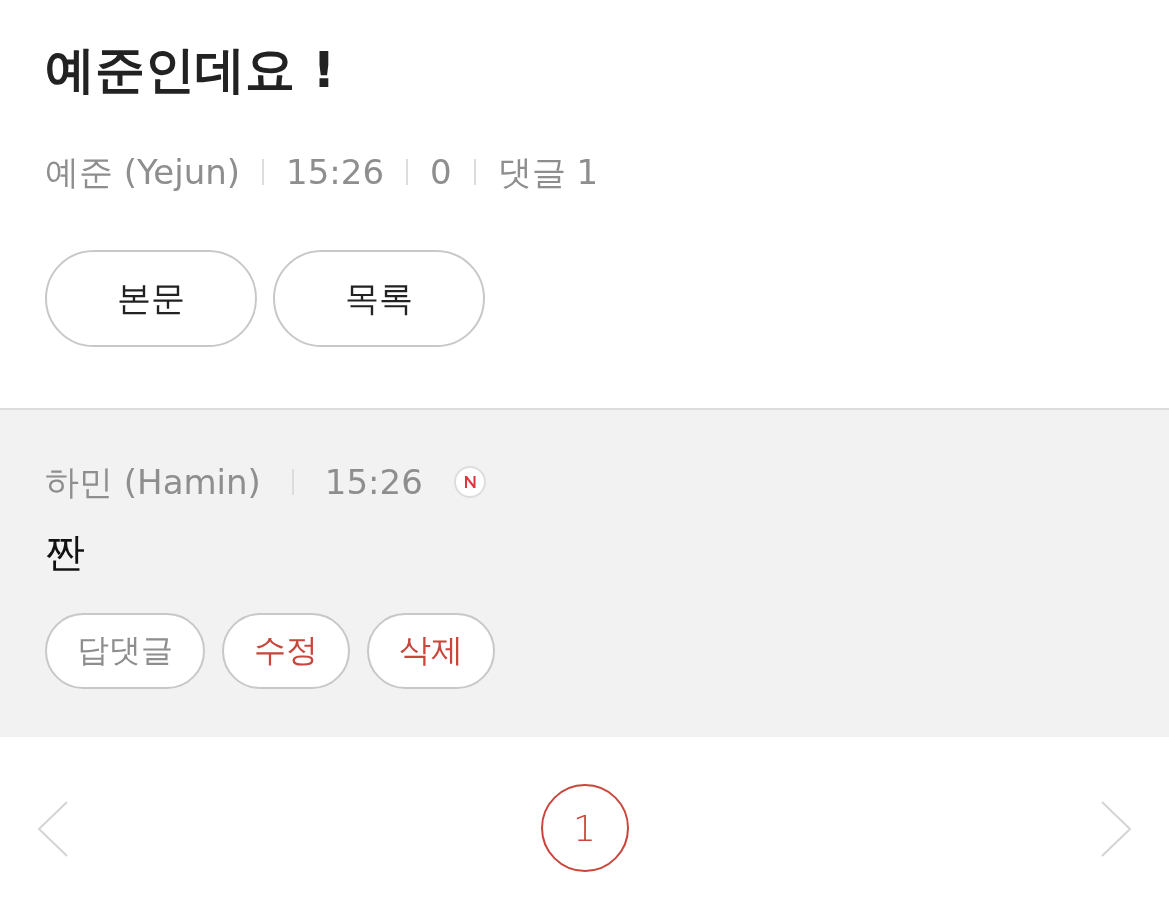 The image size is (1169, 902). Describe the element at coordinates (373, 482) in the screenshot. I see `comment-time: 15:26` at that location.